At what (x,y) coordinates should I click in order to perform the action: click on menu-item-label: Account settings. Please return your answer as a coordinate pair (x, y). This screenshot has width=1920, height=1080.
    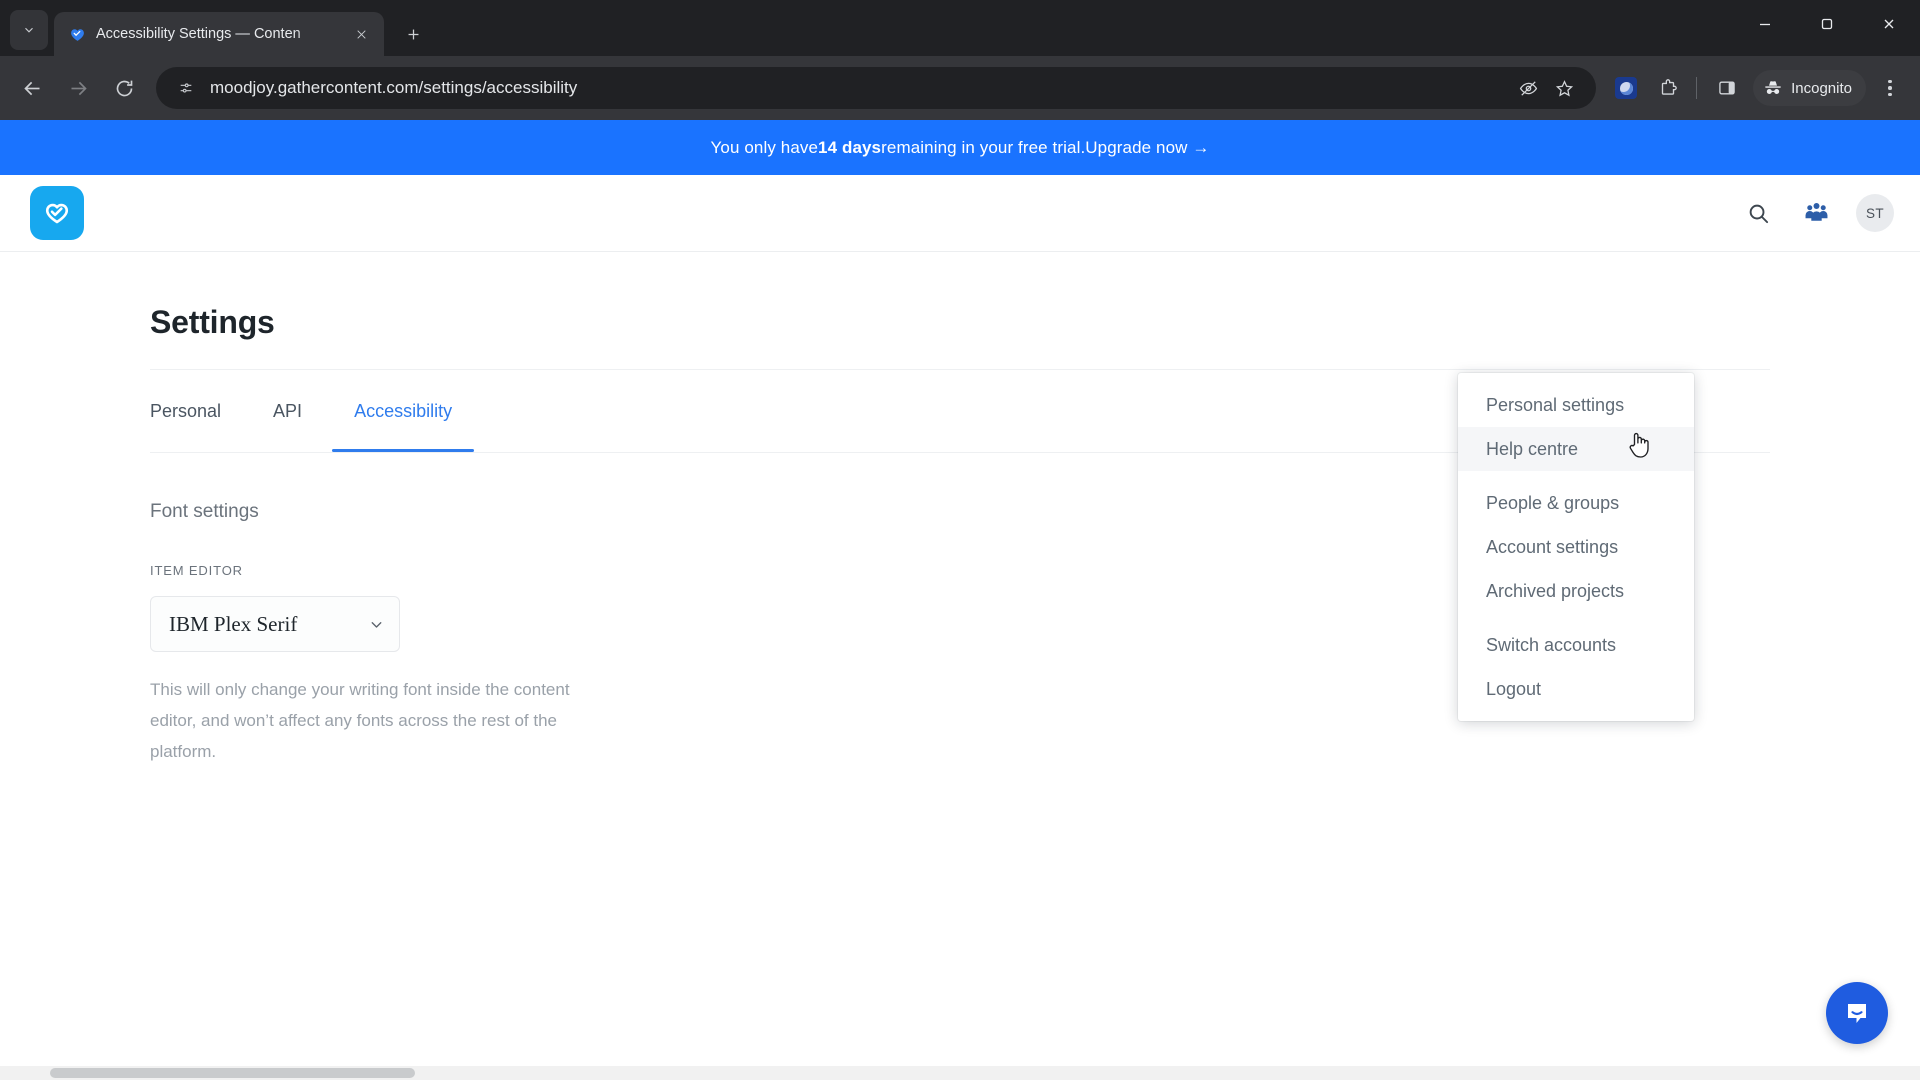
    Looking at the image, I should click on (1552, 546).